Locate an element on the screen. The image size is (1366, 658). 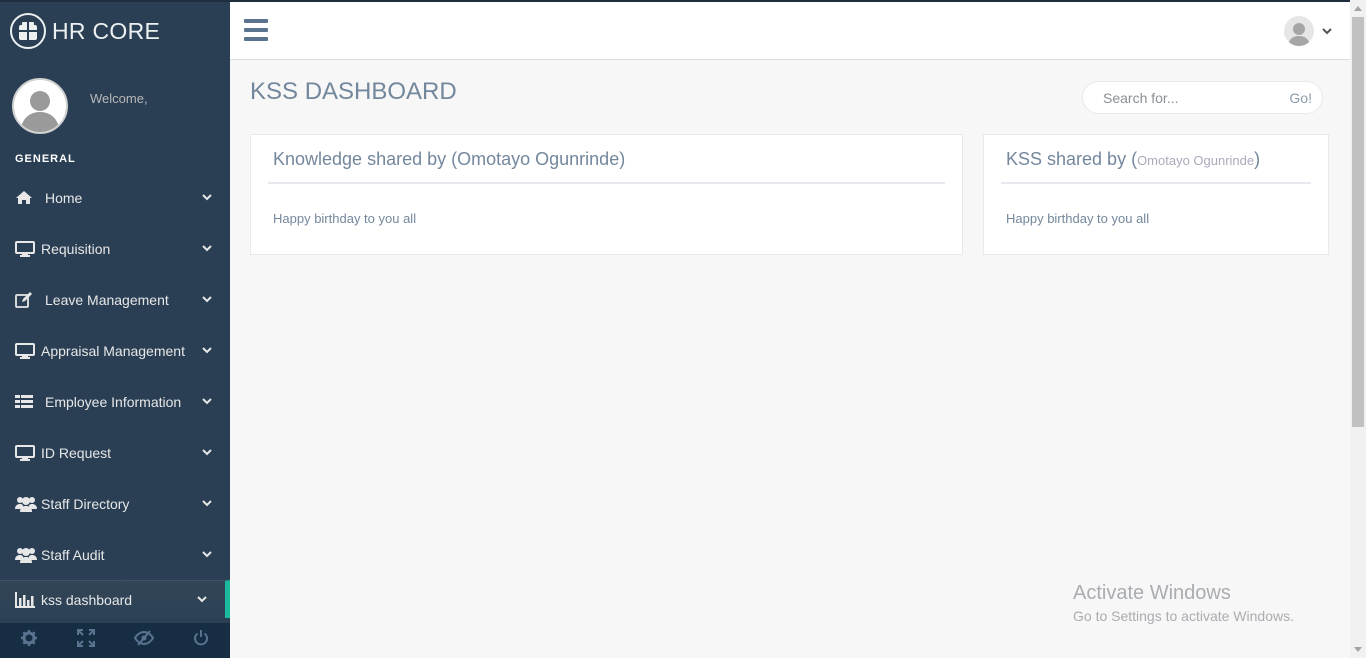
profile: Welcome, is located at coordinates (115, 105).